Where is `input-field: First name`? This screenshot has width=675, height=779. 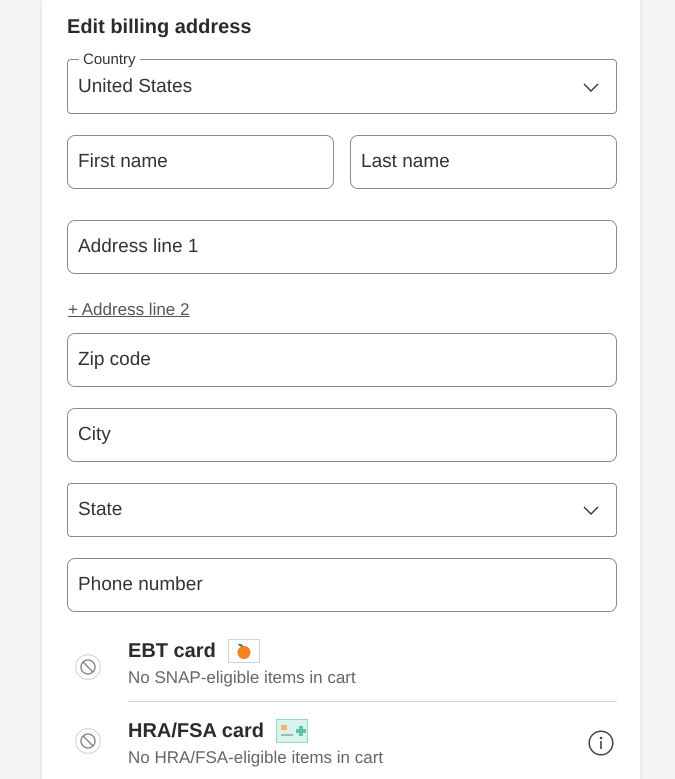 input-field: First name is located at coordinates (200, 162).